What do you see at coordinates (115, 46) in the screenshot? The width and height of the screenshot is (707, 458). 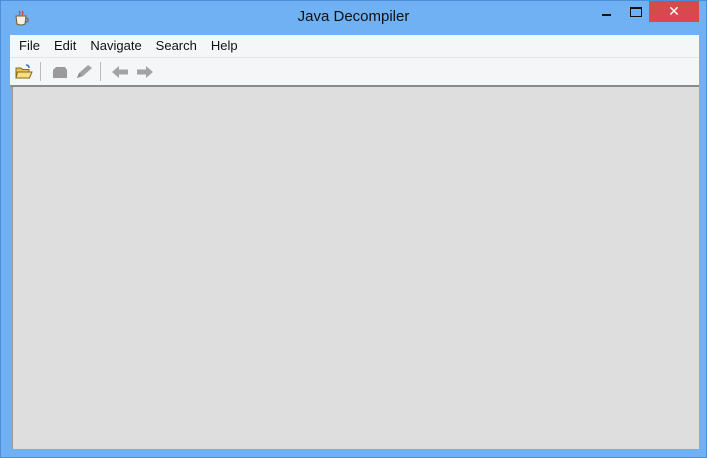 I see `menu-navigate: Navigate` at bounding box center [115, 46].